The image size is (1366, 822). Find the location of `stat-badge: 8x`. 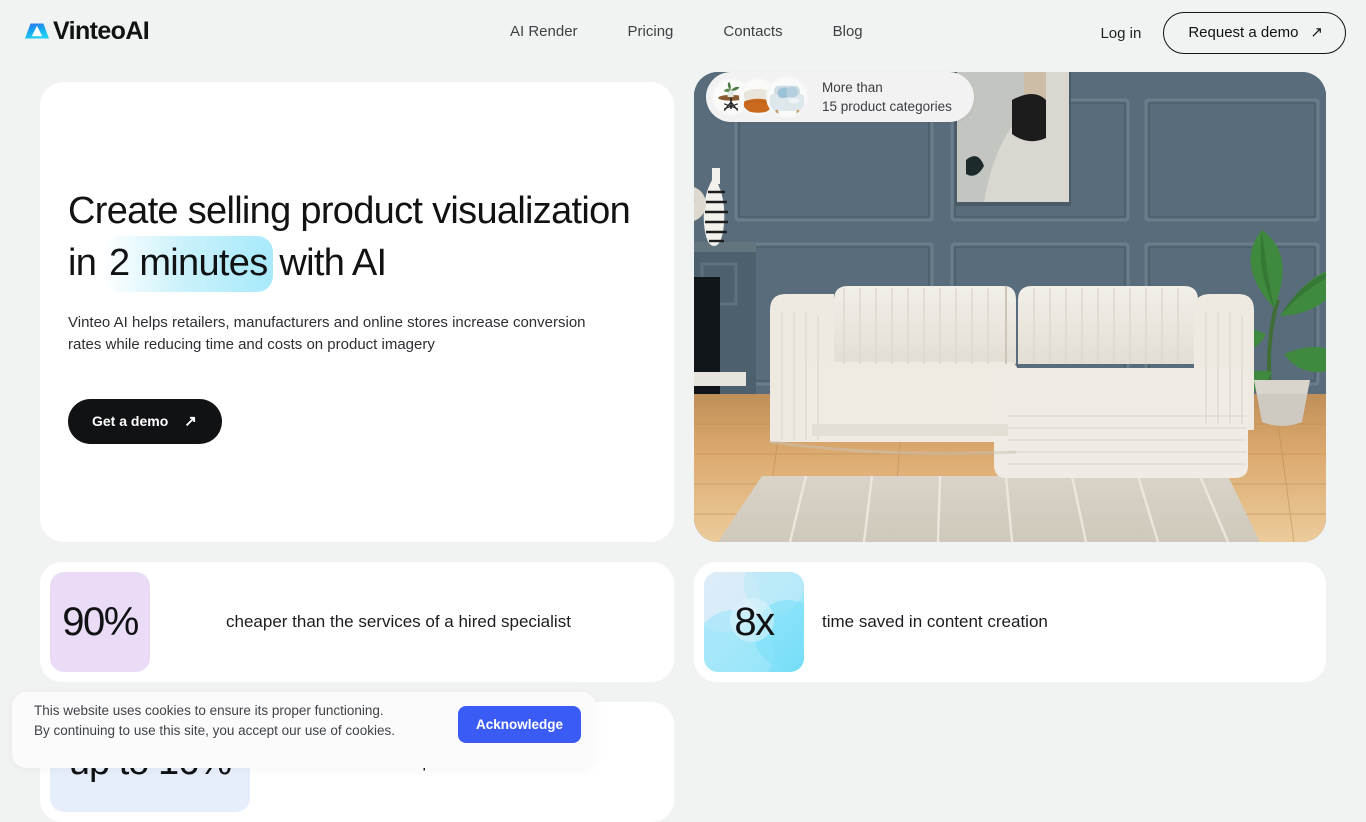

stat-badge: 8x is located at coordinates (754, 622).